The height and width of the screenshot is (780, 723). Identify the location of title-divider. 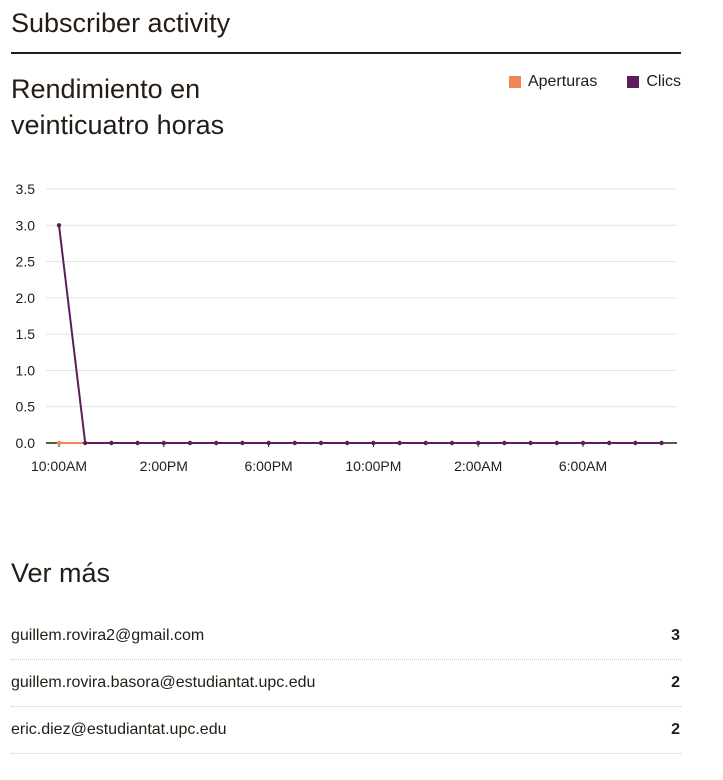
(346, 53).